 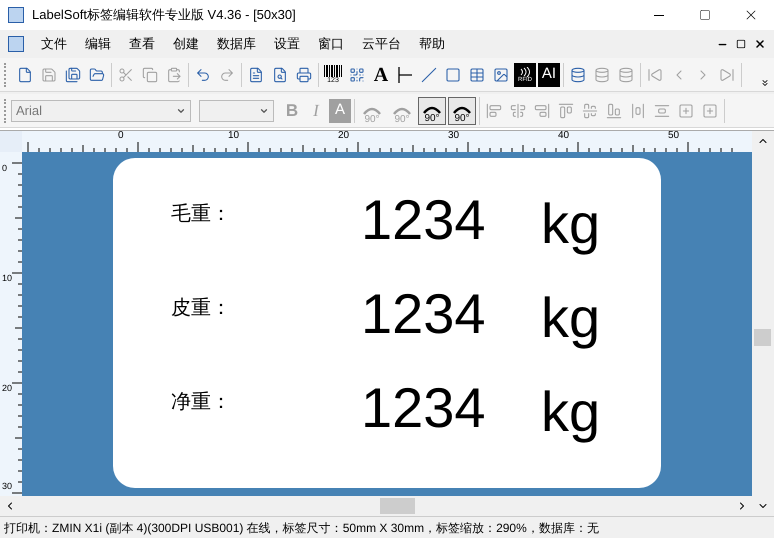 What do you see at coordinates (432, 44) in the screenshot?
I see `menu-item: 帮助` at bounding box center [432, 44].